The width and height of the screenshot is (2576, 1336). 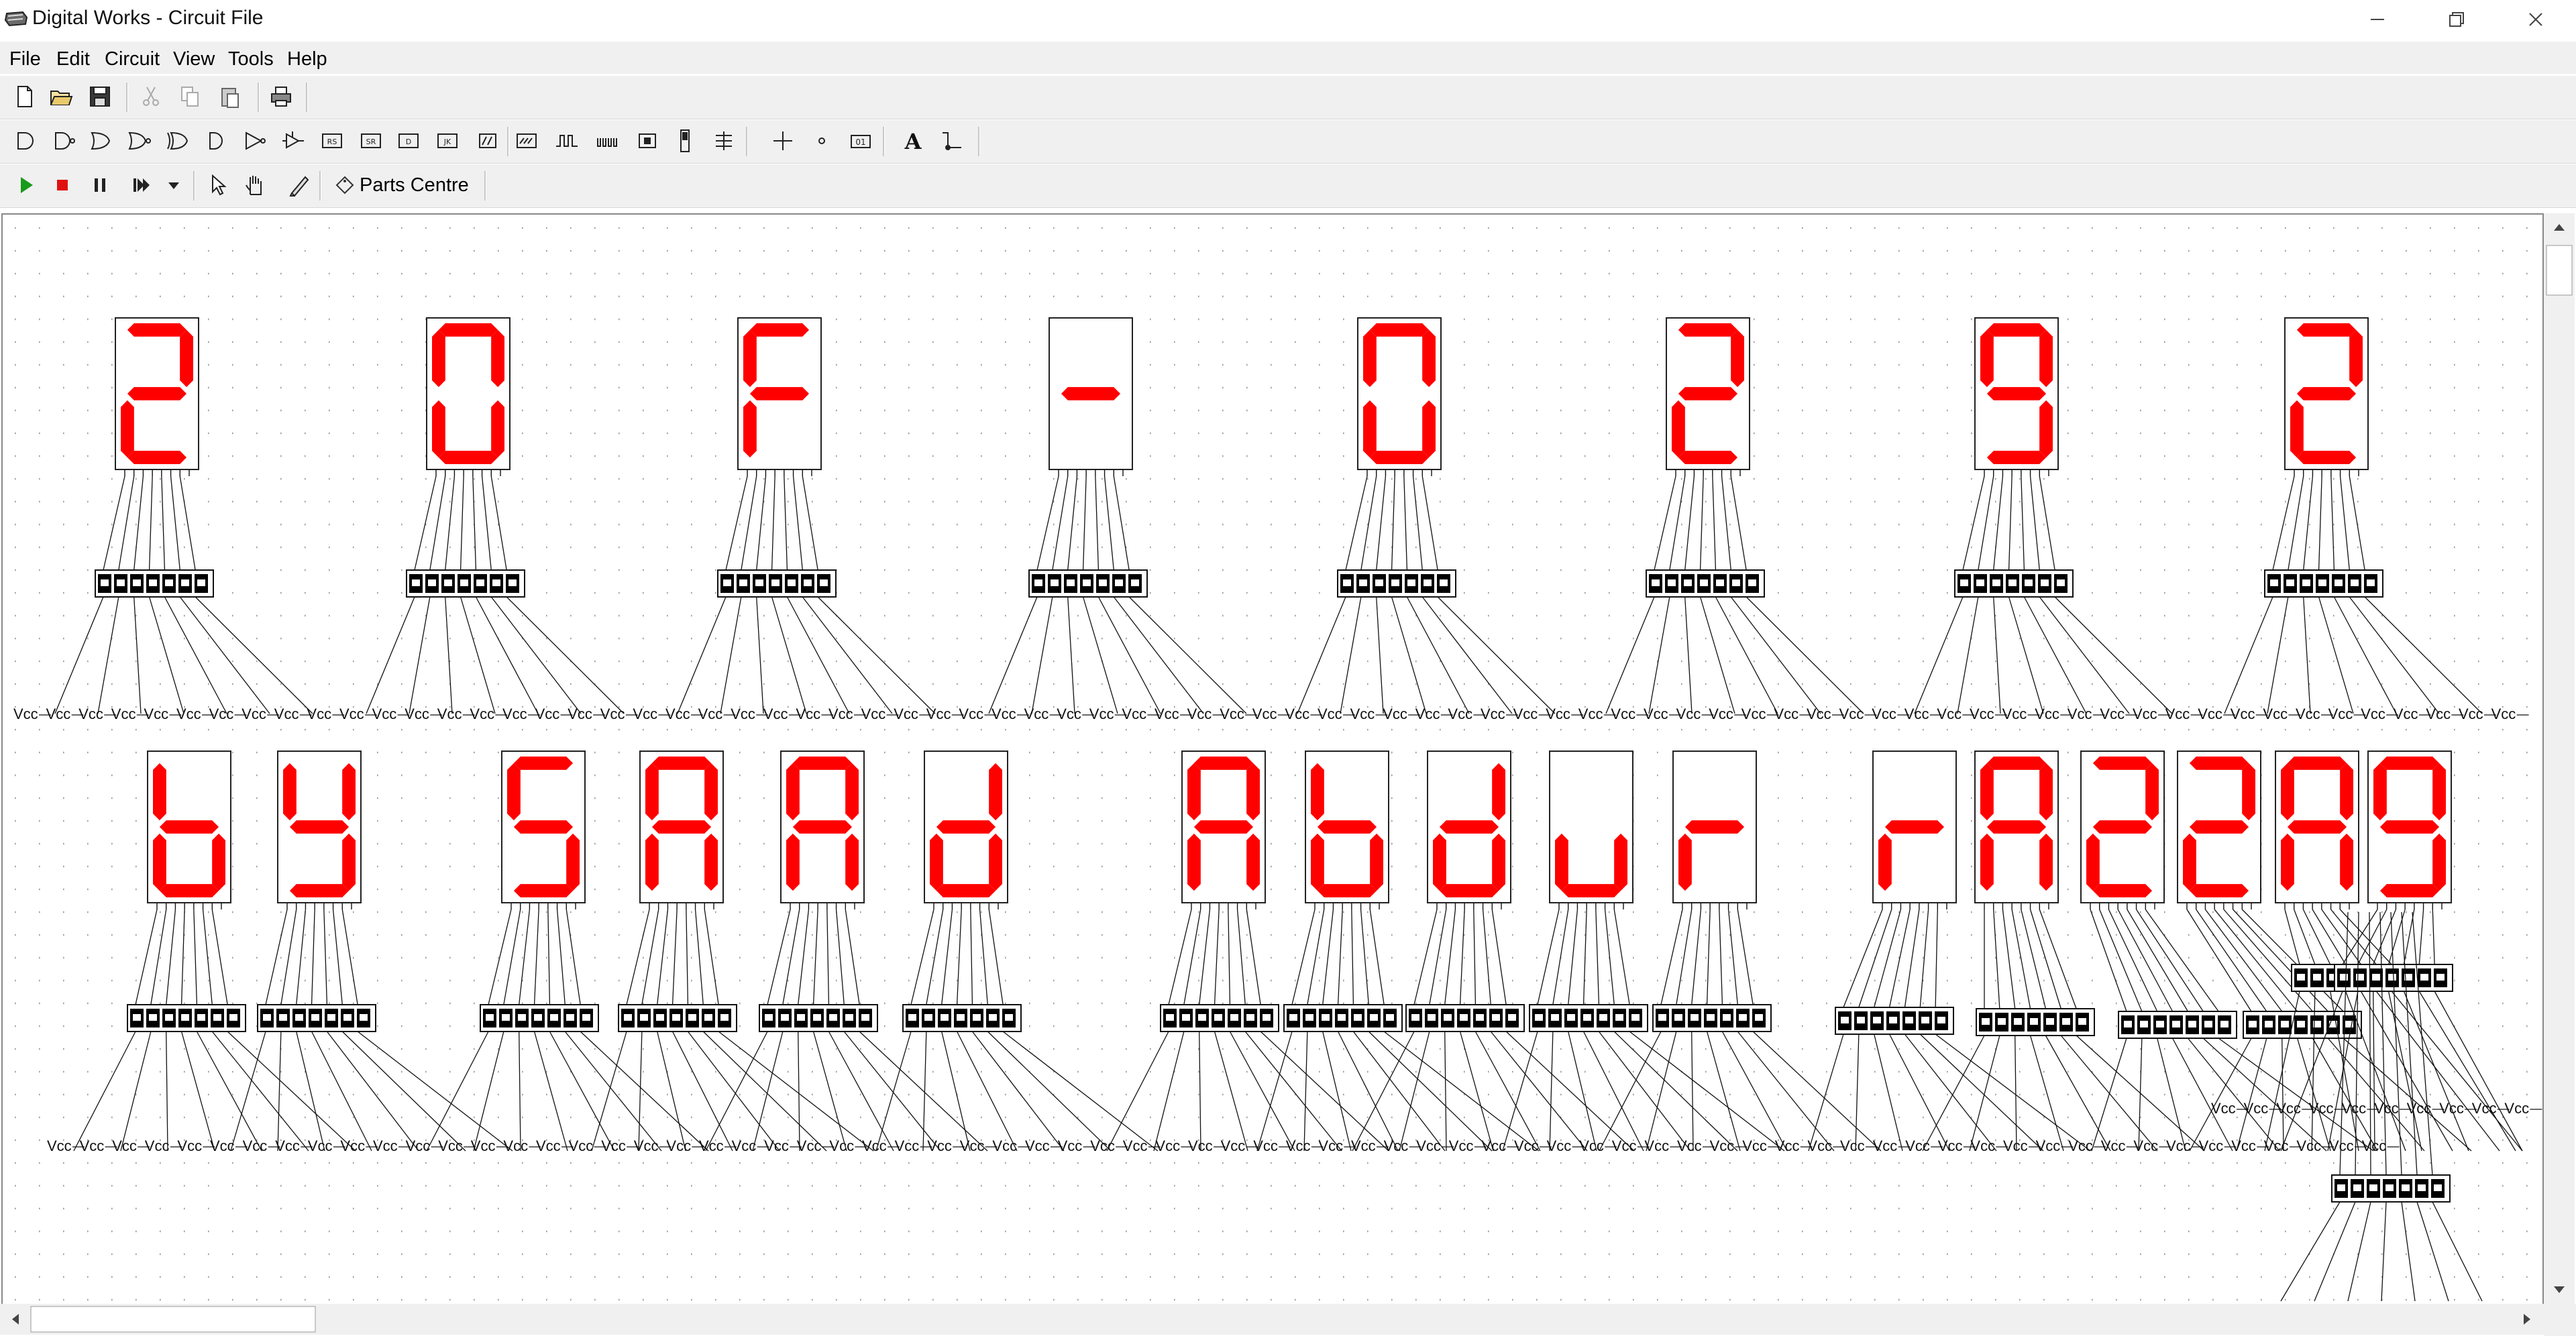 What do you see at coordinates (230, 96) in the screenshot?
I see `paste-button` at bounding box center [230, 96].